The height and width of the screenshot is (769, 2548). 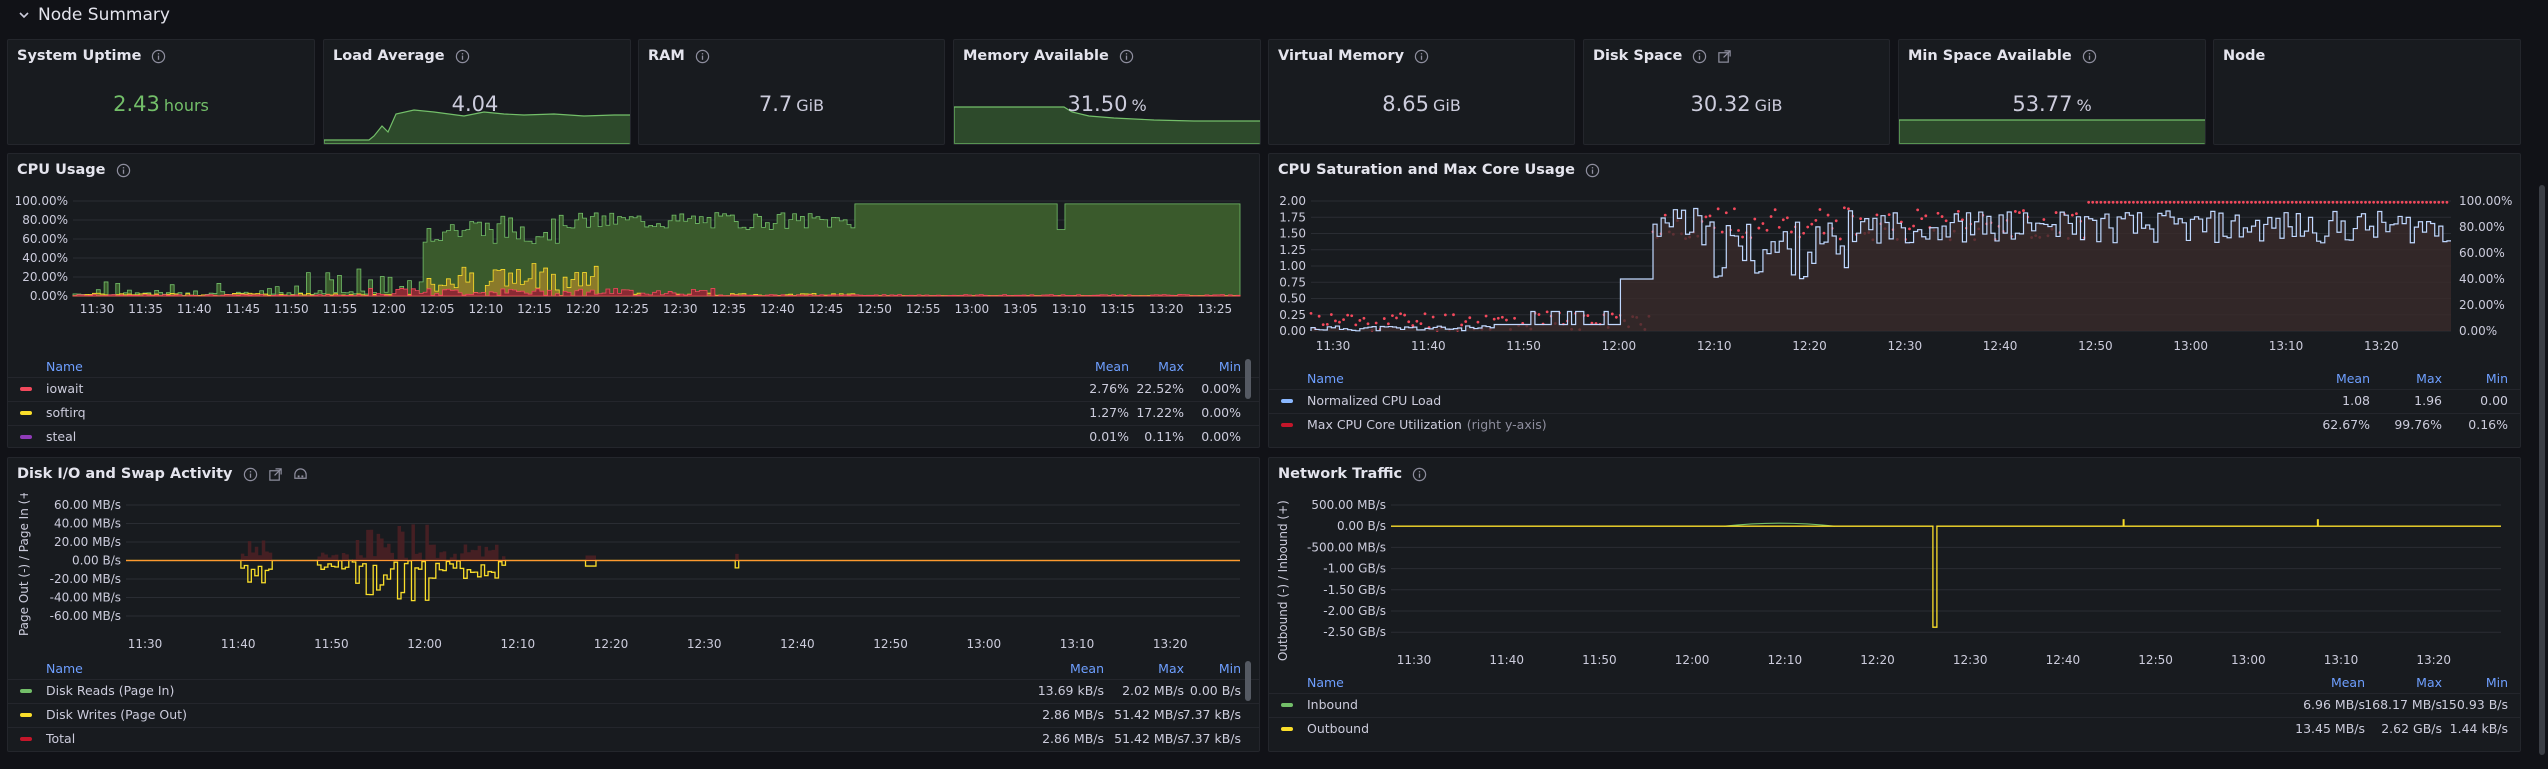 What do you see at coordinates (475, 104) in the screenshot?
I see `stat-number: 4.04` at bounding box center [475, 104].